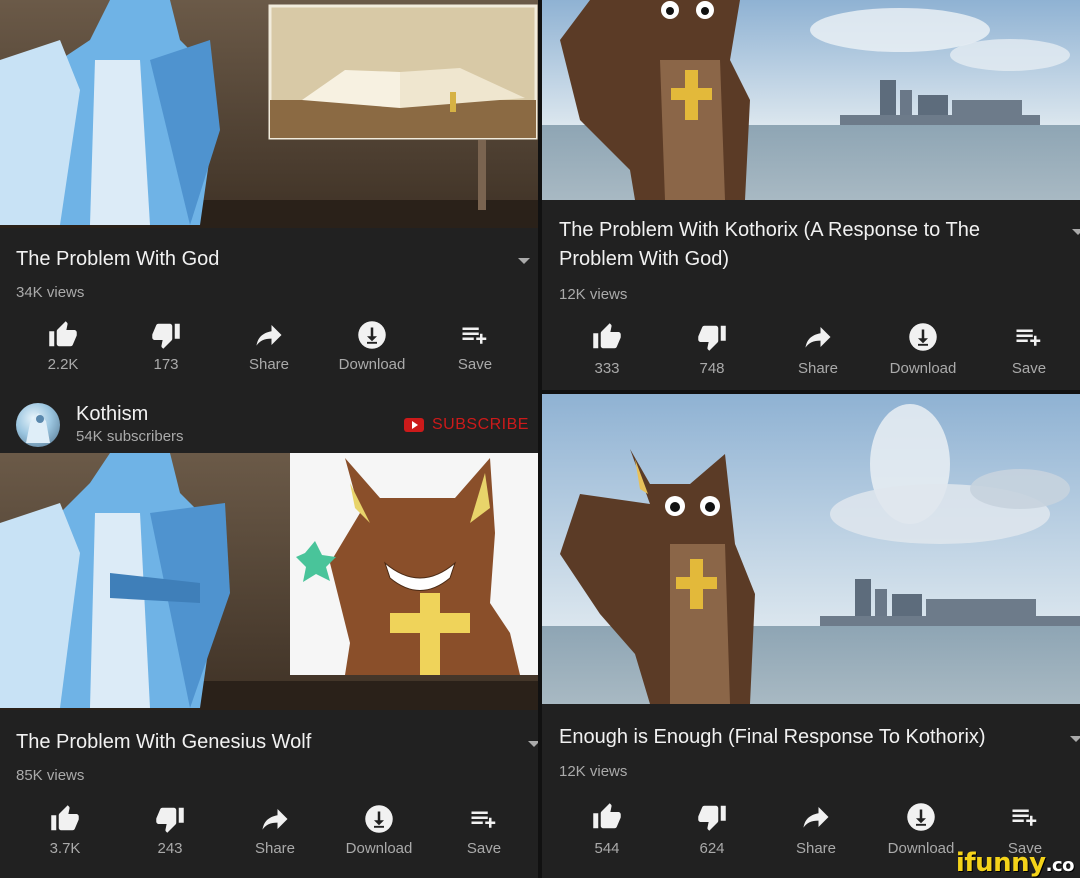 The width and height of the screenshot is (1080, 878). I want to click on like-count: 333, so click(607, 368).